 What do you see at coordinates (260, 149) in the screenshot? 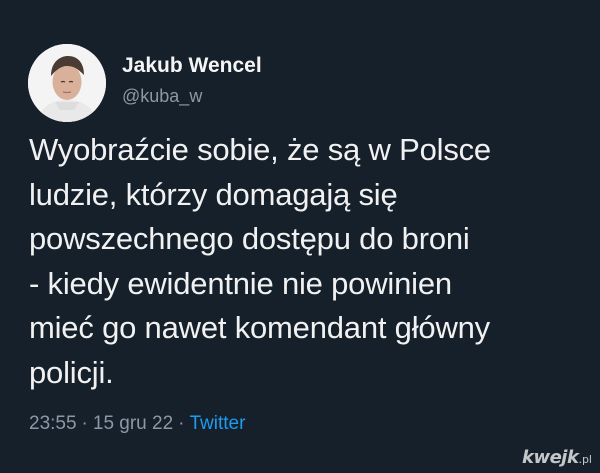
I see `tweet-text-line: Wyobraźcie sobie, że są w Polsce` at bounding box center [260, 149].